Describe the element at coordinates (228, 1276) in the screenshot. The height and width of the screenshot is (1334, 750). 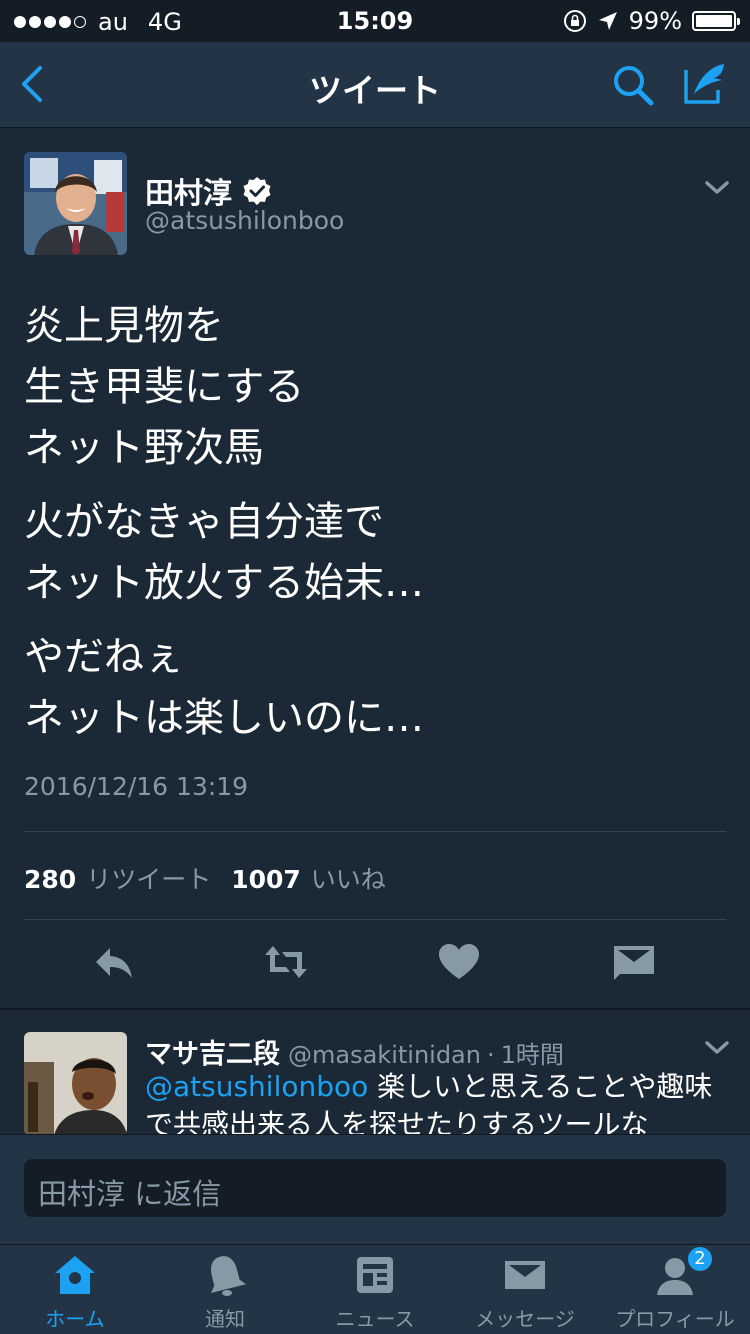
I see `bell-icon` at that location.